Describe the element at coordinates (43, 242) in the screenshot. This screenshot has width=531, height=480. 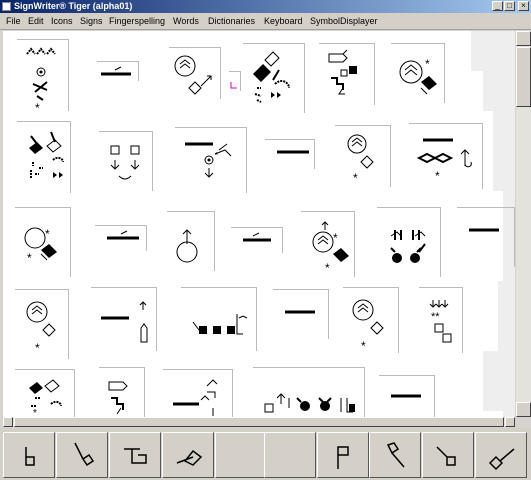
I see `sign-3-1: * *` at that location.